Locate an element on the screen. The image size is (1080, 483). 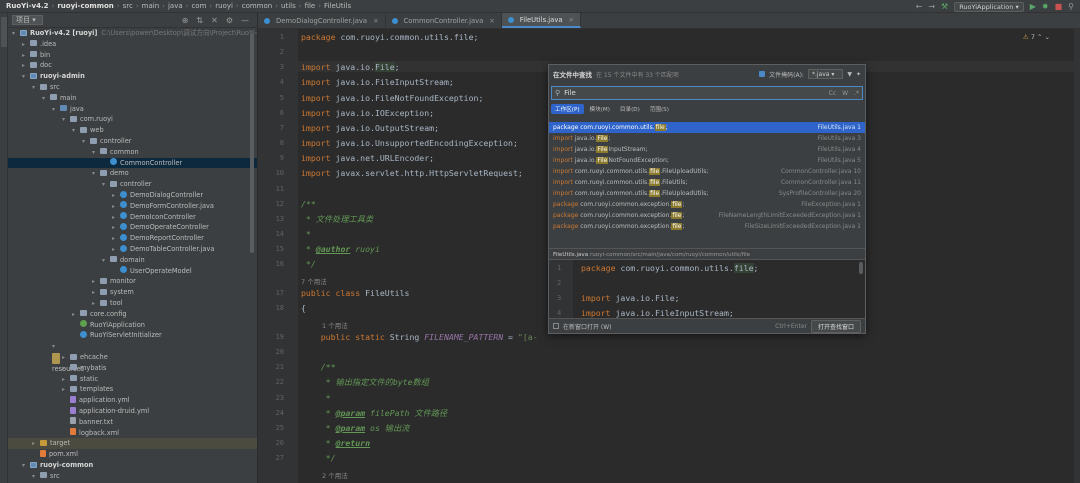
tree-item: ▸ DemoTableController.java is located at coordinates (132, 249).